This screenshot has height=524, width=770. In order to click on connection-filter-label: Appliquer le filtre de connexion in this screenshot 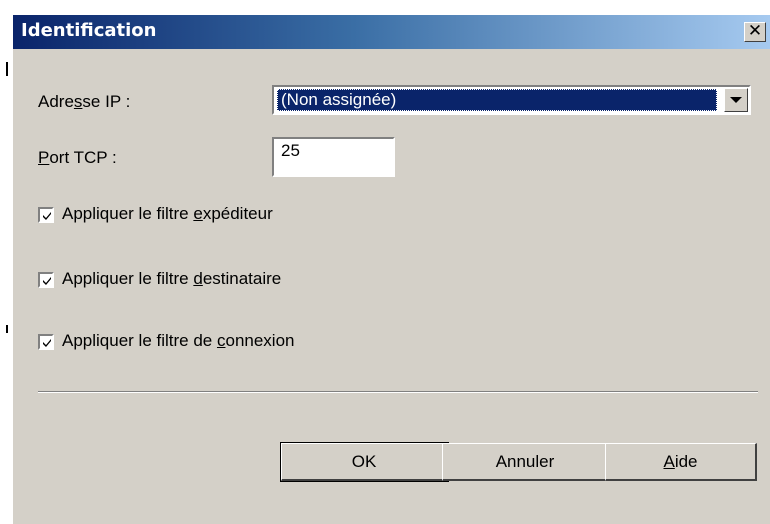, I will do `click(178, 341)`.